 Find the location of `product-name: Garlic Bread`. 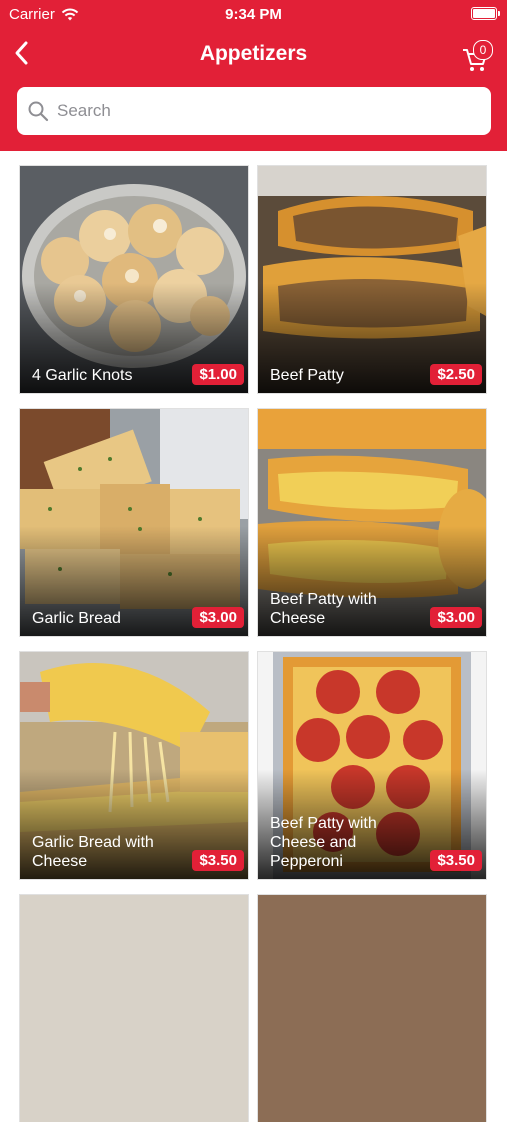

product-name: Garlic Bread is located at coordinates (76, 618).